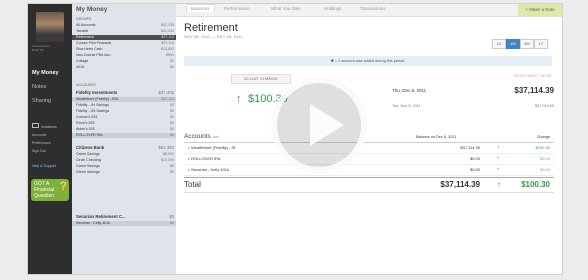  What do you see at coordinates (167, 43) in the screenshot?
I see `group-value: $37,114` at bounding box center [167, 43].